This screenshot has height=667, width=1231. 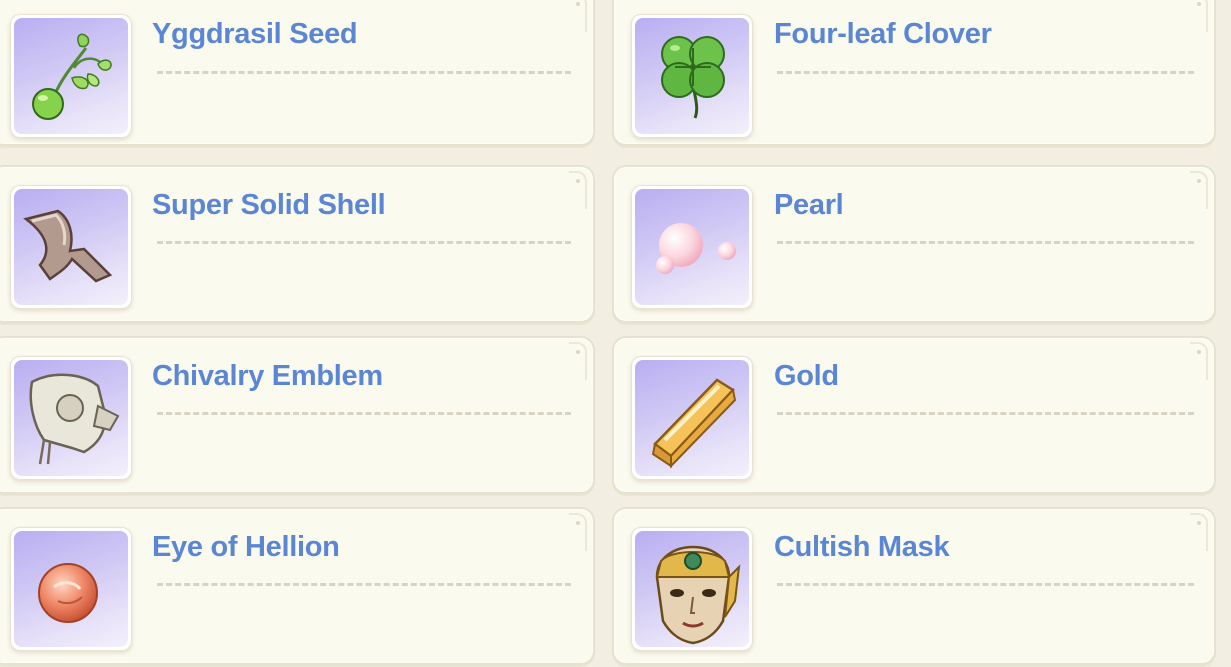 I want to click on item-card-eye-of-hellion: Eye of Hellion, so click(x=297, y=586).